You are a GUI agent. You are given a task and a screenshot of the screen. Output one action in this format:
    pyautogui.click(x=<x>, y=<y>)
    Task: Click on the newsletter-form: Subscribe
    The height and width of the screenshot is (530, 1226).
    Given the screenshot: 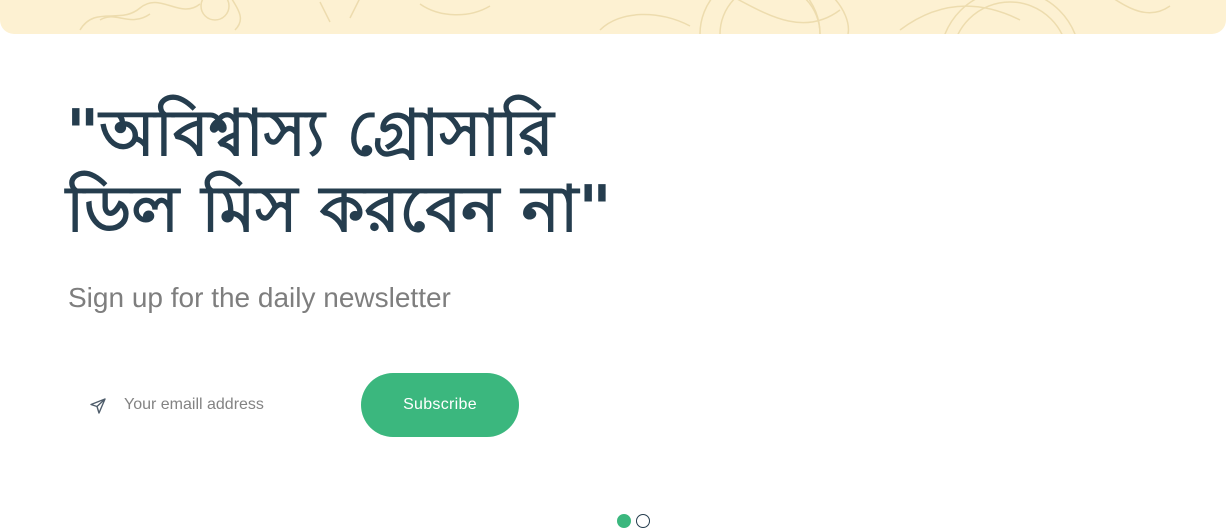 What is the action you would take?
    pyautogui.click(x=294, y=405)
    